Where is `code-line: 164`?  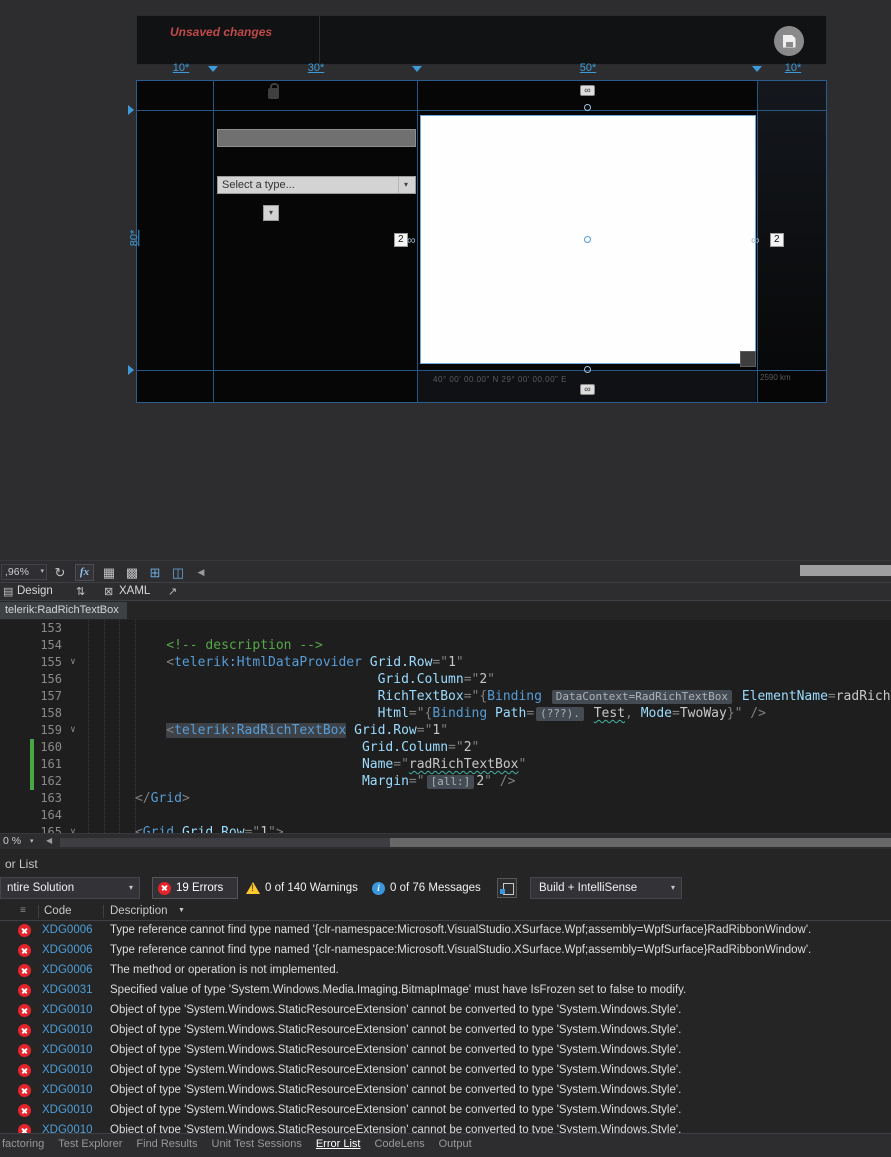
code-line: 164 is located at coordinates (445, 815).